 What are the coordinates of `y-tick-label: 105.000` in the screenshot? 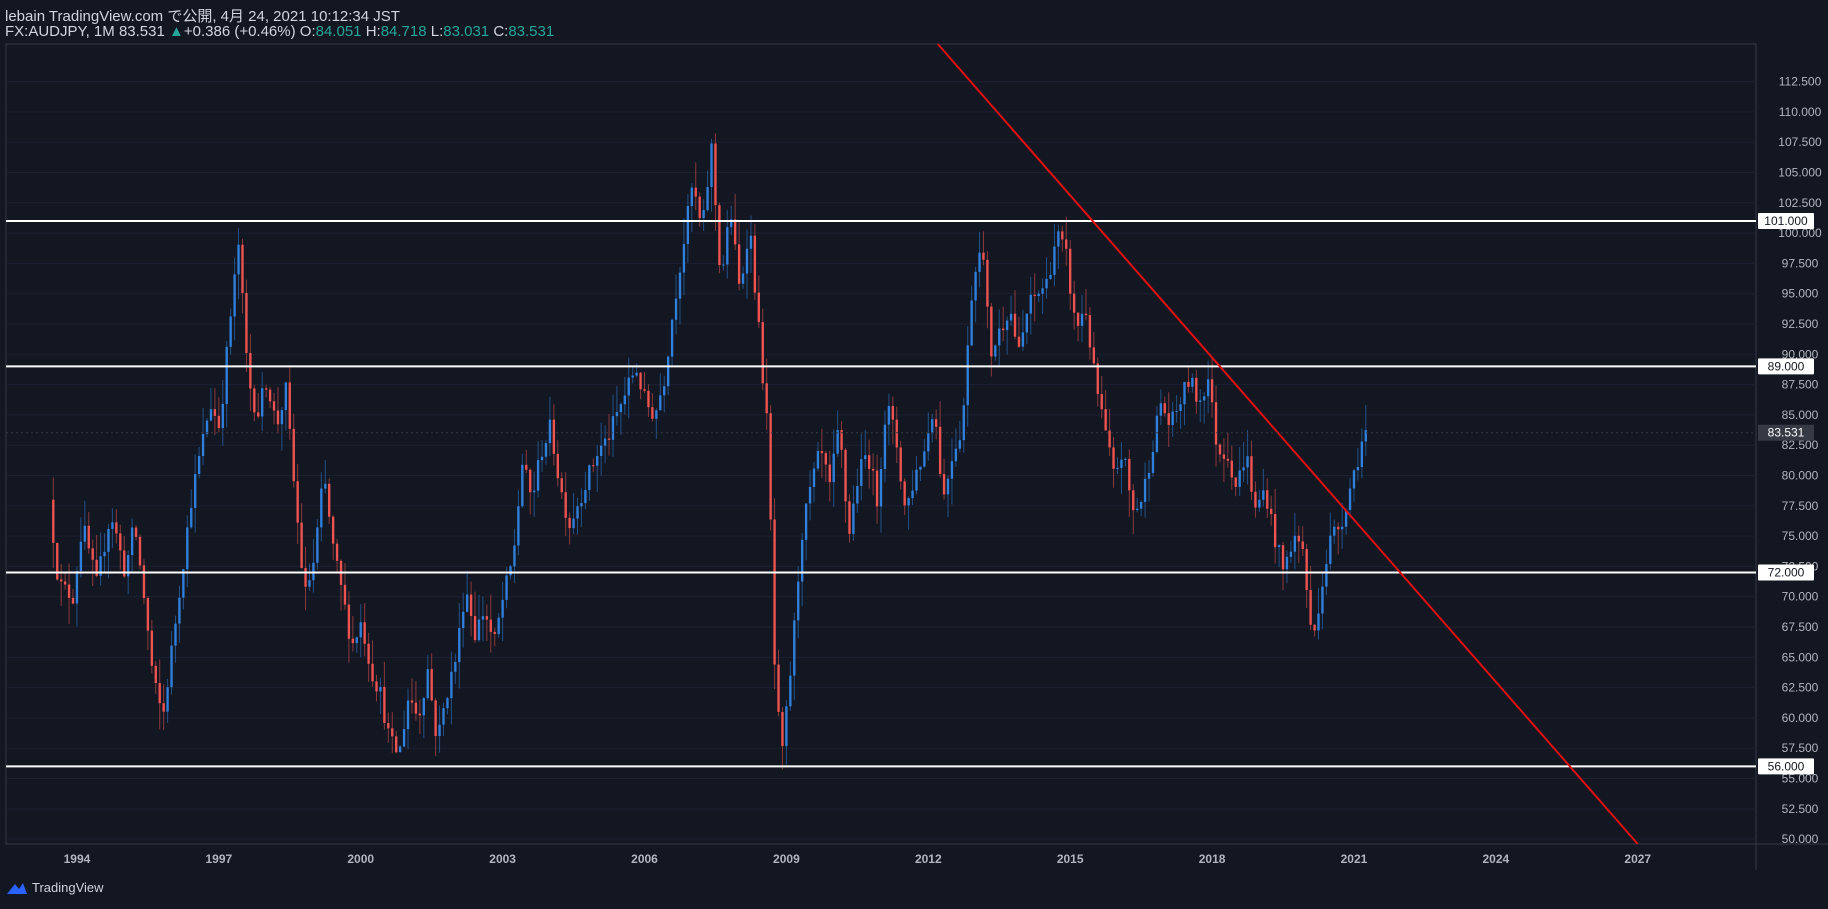 It's located at (1800, 172).